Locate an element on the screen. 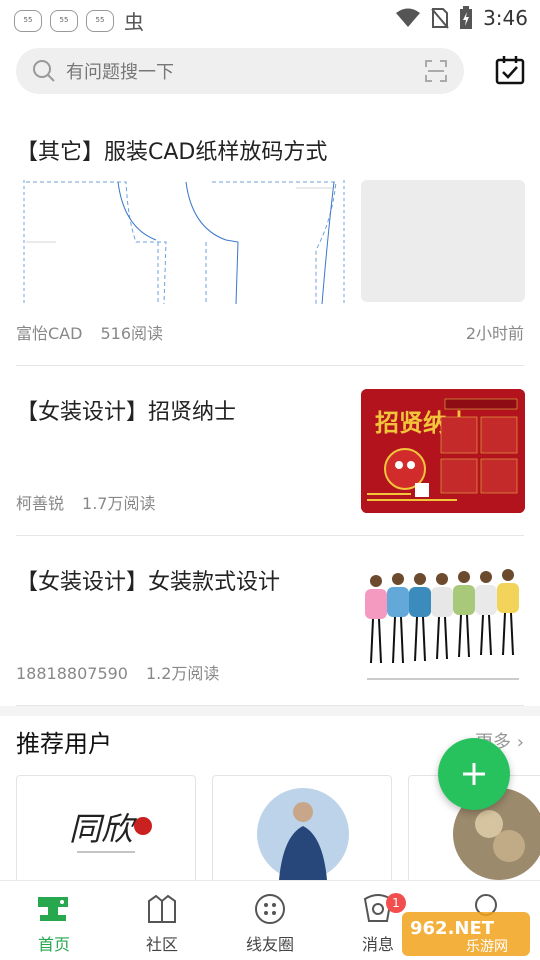 This screenshot has height=960, width=540. article-meta: 18818807590 1.2万阅读 is located at coordinates (117, 672).